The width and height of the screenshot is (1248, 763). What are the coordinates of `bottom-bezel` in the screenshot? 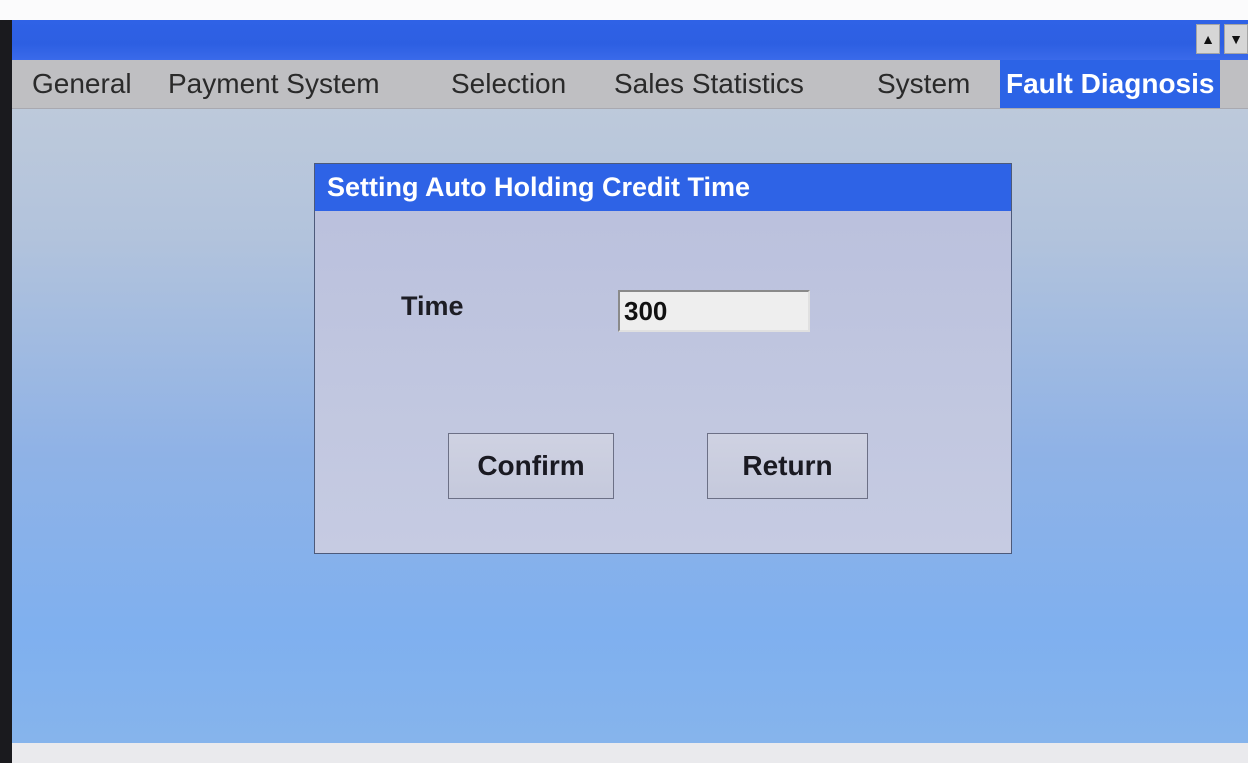 It's located at (630, 753).